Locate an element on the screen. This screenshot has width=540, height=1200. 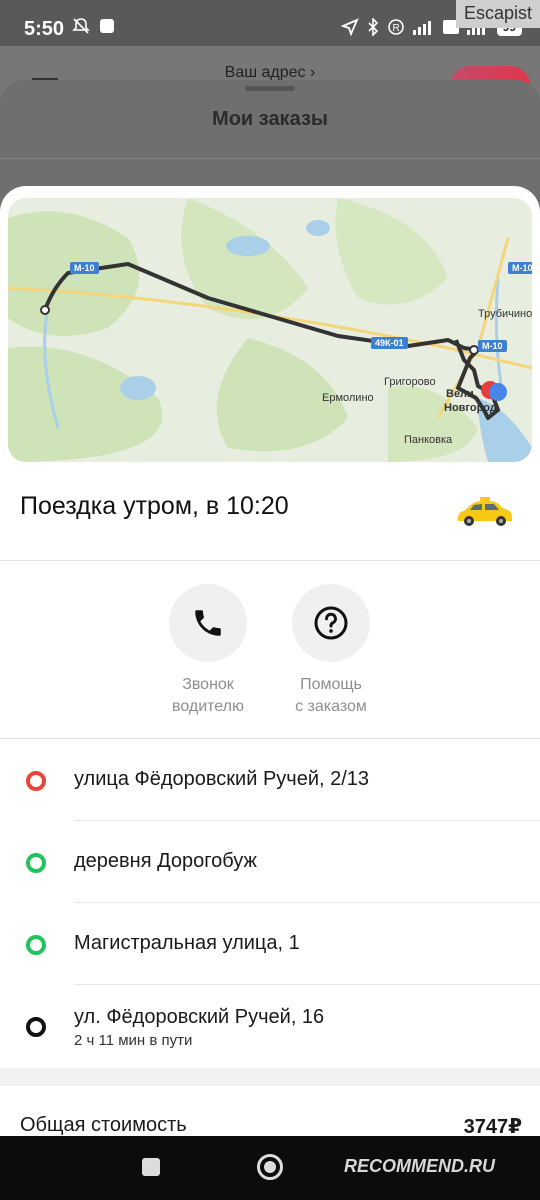
route-address: деревня Дорогобуж is located at coordinates (165, 861).